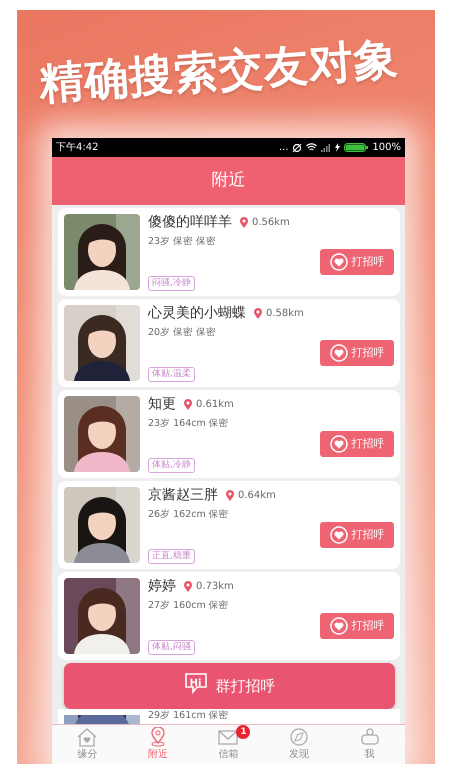 Image resolution: width=452 pixels, height=764 pixels. I want to click on distance-text: 0.58km, so click(285, 313).